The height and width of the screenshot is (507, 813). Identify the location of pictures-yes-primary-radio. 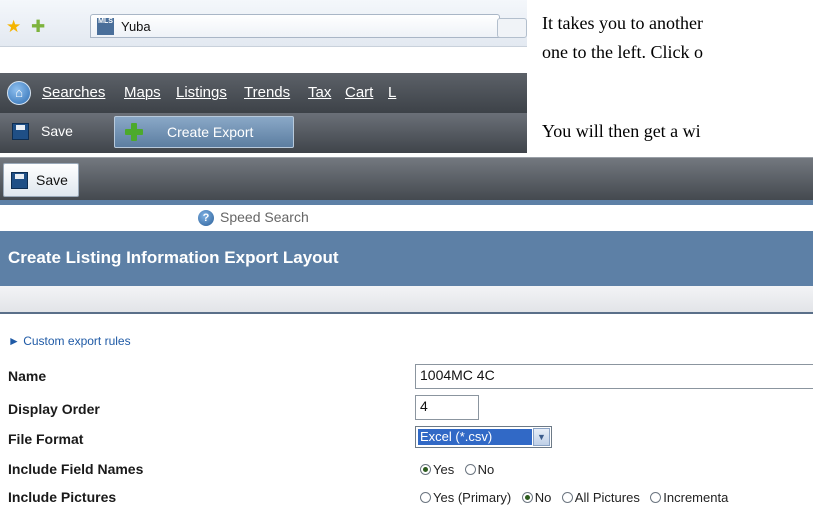
(425, 497).